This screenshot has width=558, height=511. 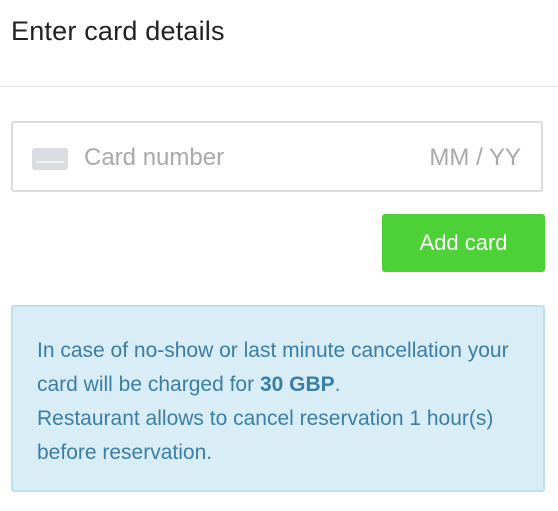 What do you see at coordinates (461, 158) in the screenshot?
I see `expiry-date-input` at bounding box center [461, 158].